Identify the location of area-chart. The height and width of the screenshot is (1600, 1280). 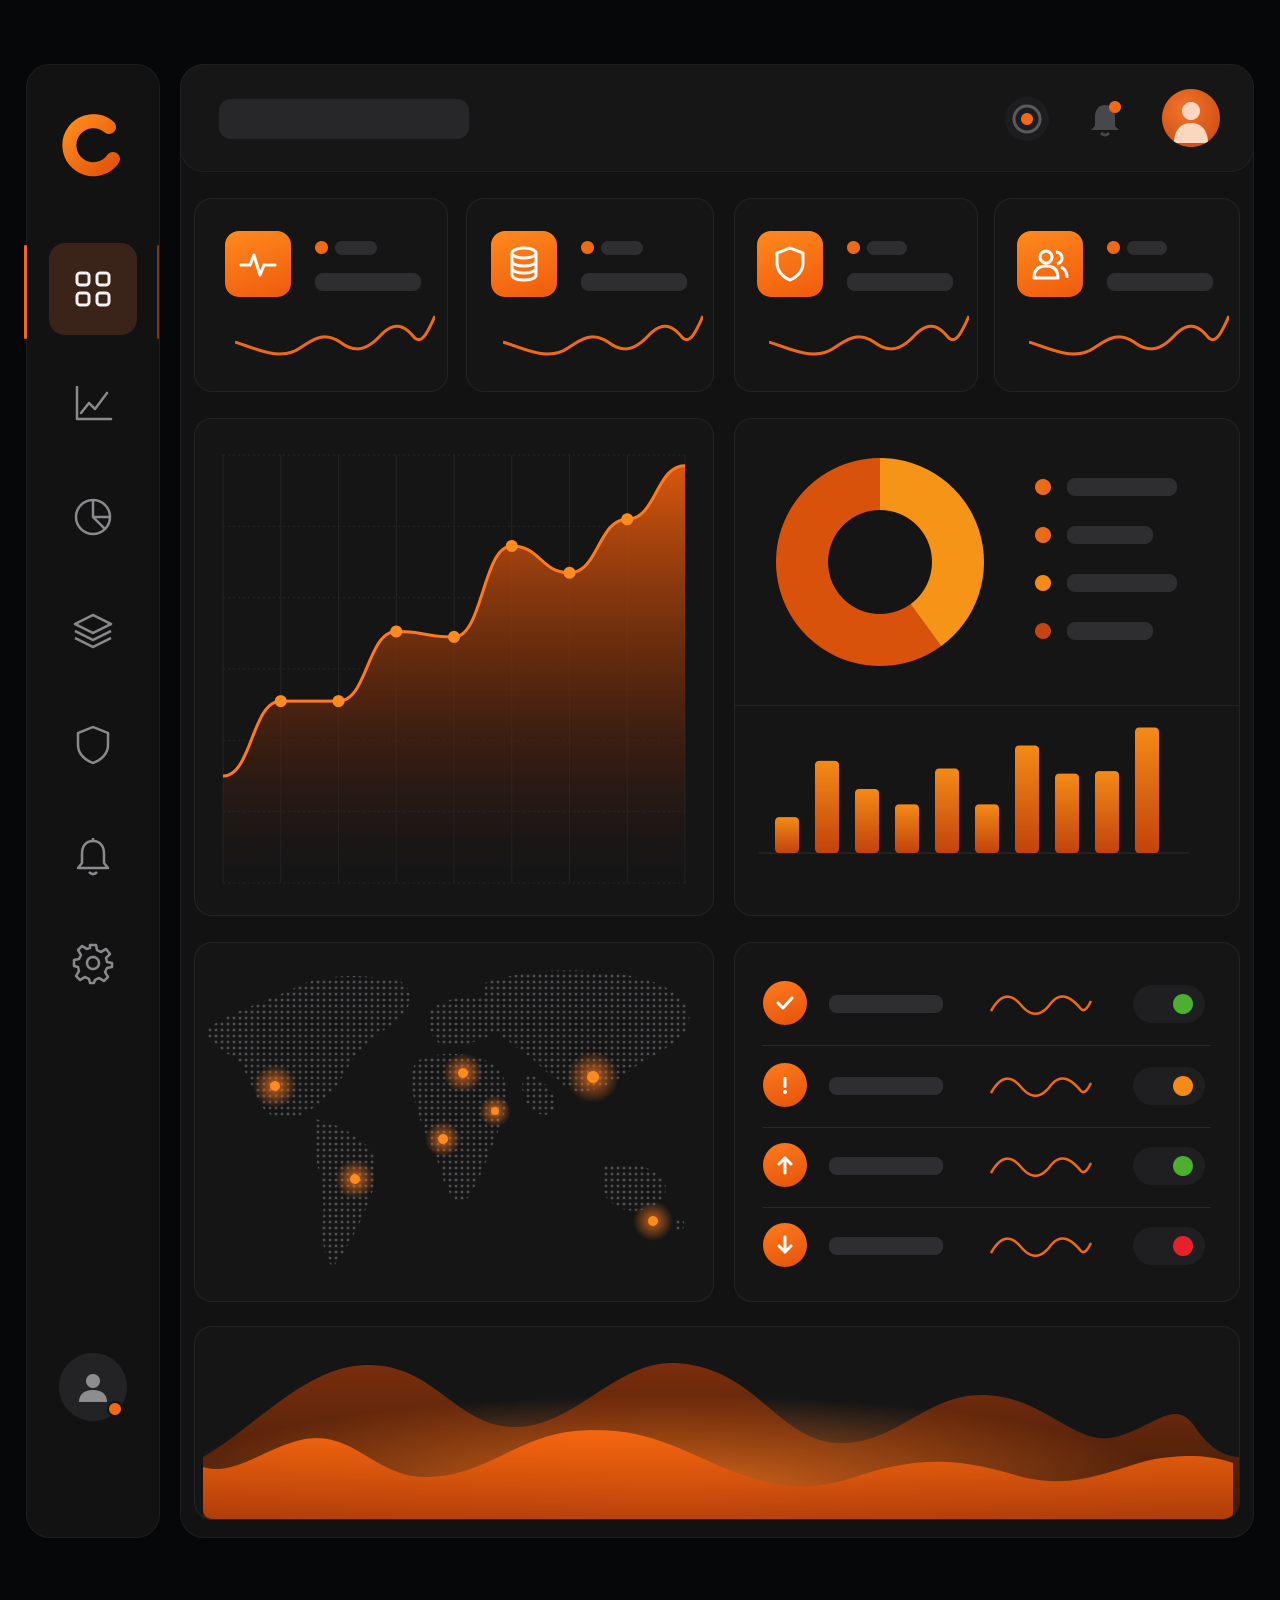
(454, 669).